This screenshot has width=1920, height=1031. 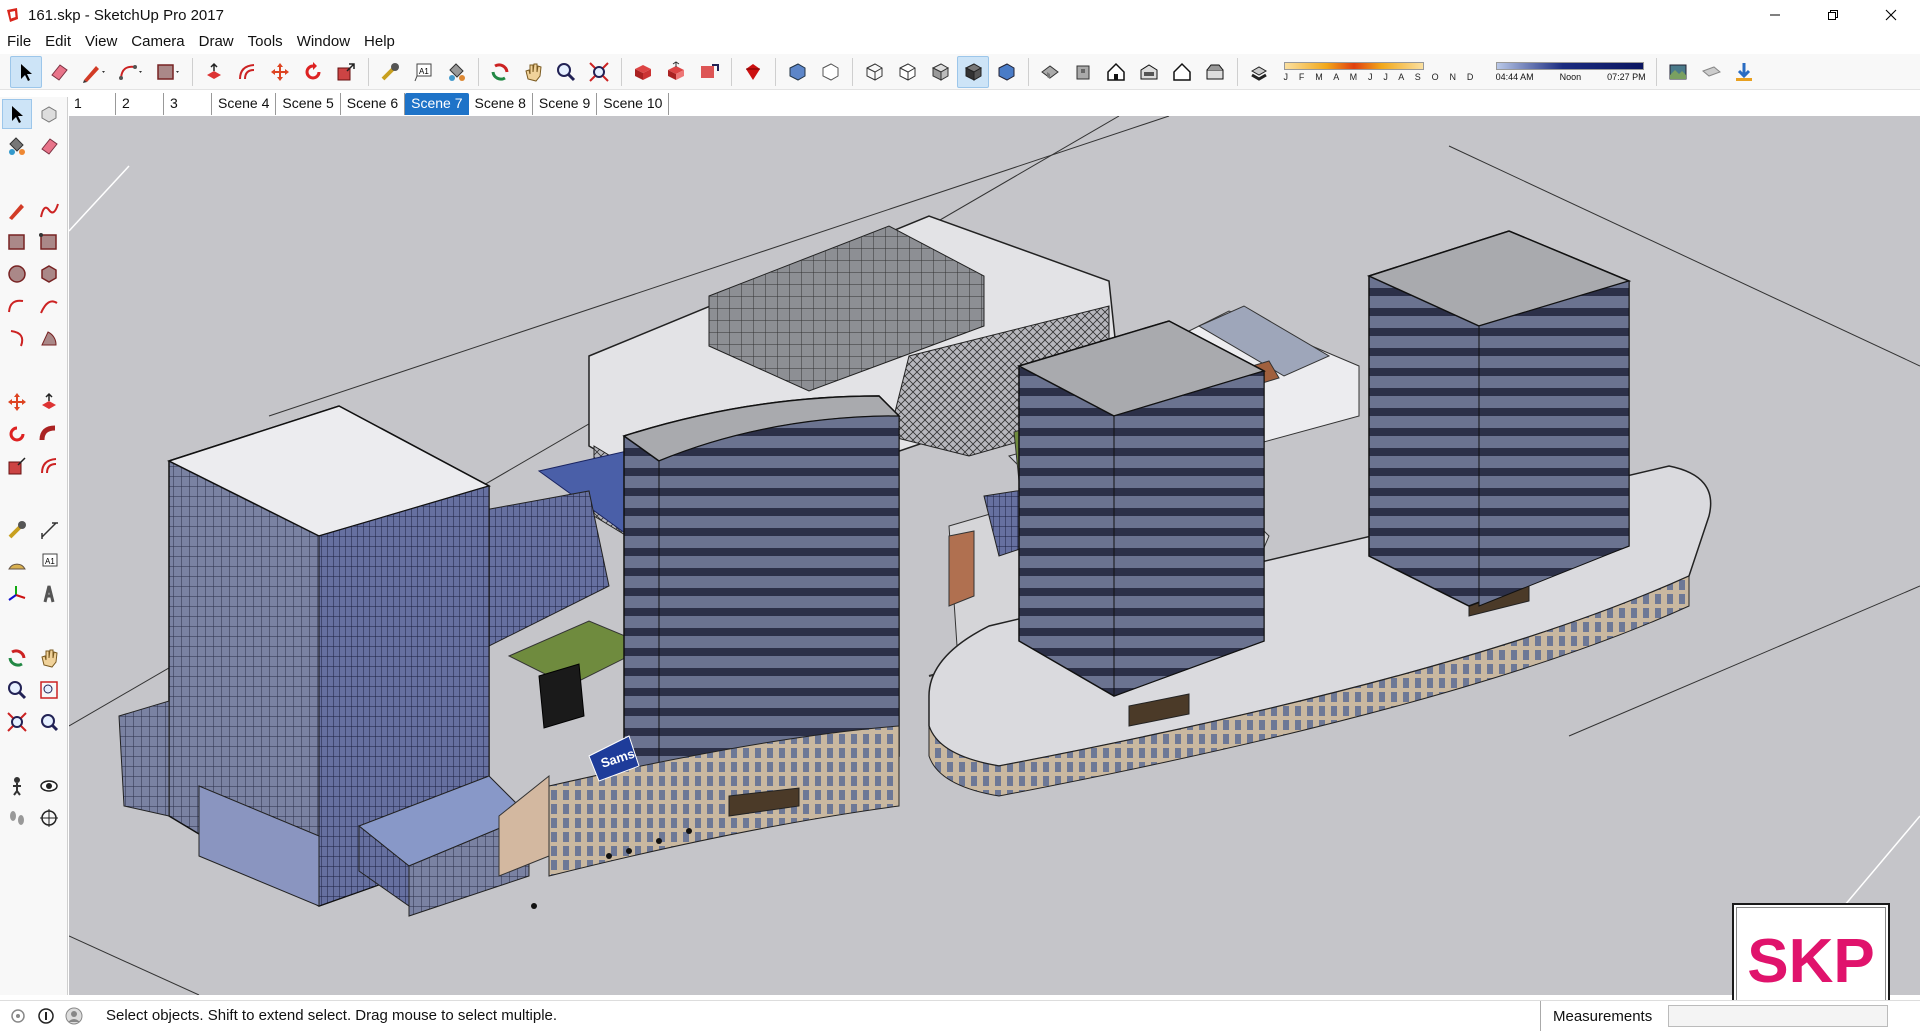 I want to click on send-to-layout-icon, so click(x=1744, y=72).